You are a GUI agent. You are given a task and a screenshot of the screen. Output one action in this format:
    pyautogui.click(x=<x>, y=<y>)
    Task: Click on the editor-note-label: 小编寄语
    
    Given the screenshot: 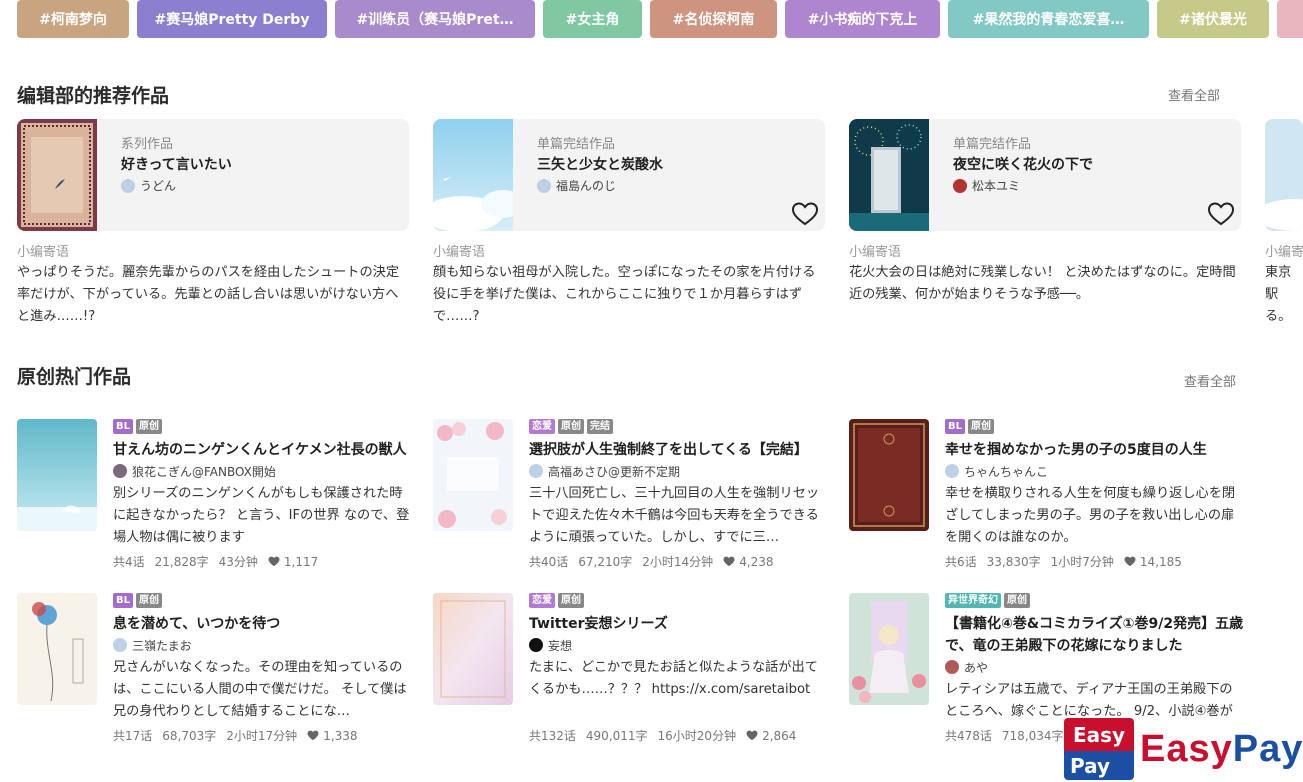 What is the action you would take?
    pyautogui.click(x=43, y=252)
    